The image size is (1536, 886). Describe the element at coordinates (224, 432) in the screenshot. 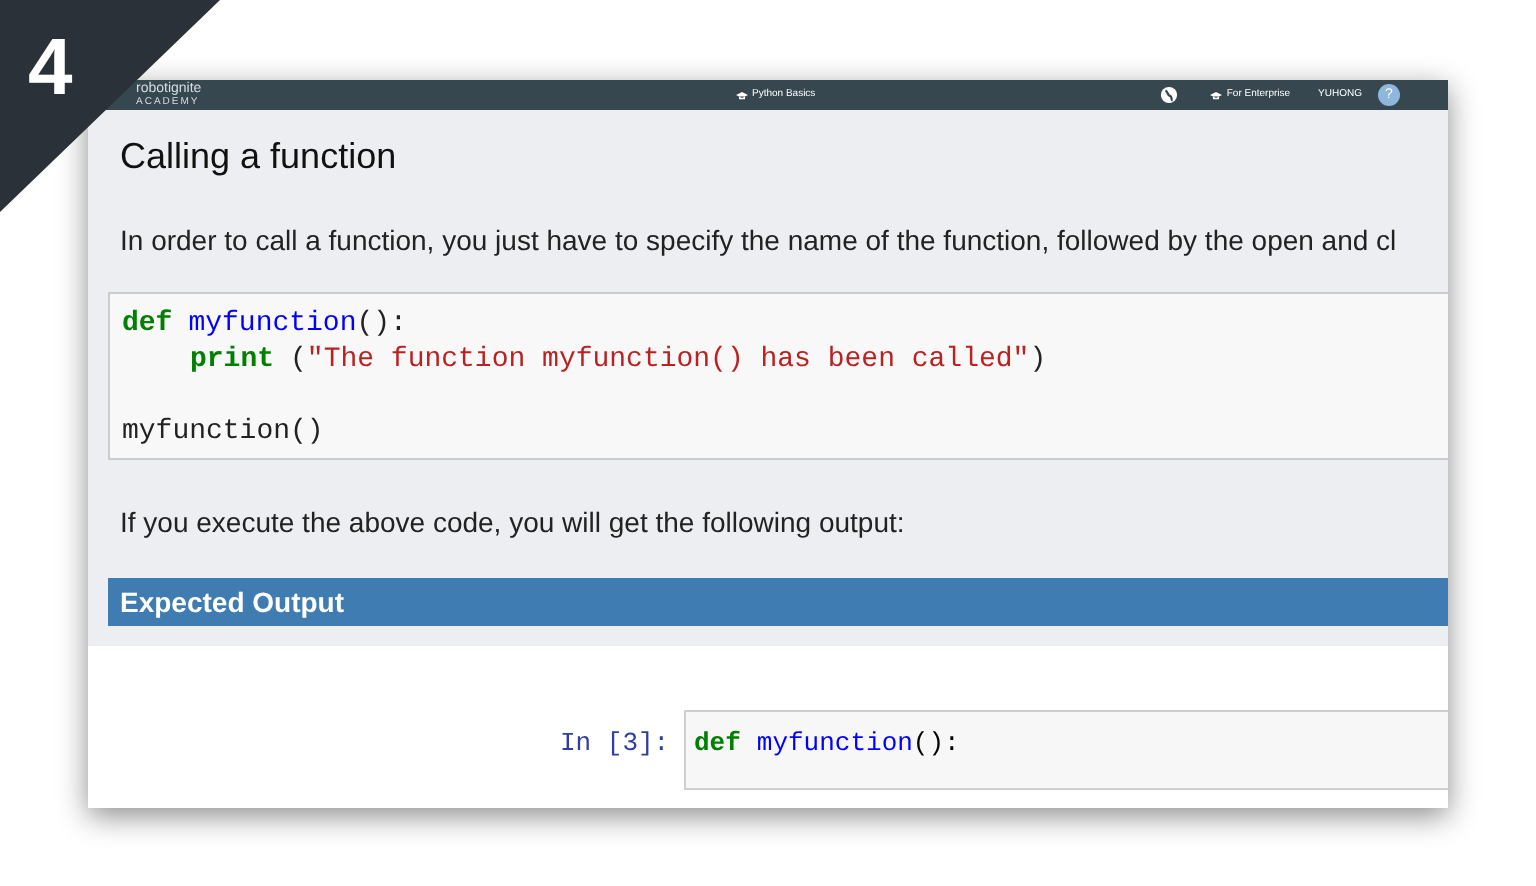

I see `code-line: myfunction()` at that location.